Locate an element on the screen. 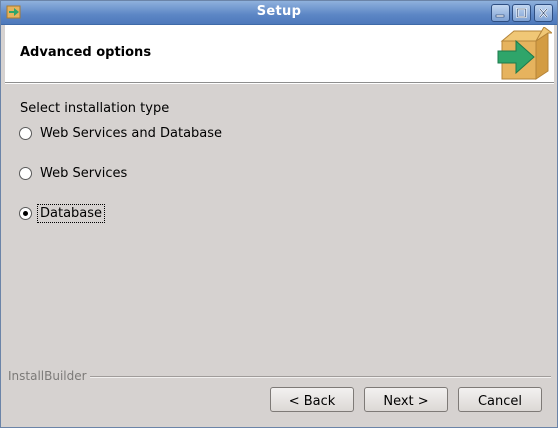  page-title: Advanced options is located at coordinates (86, 52).